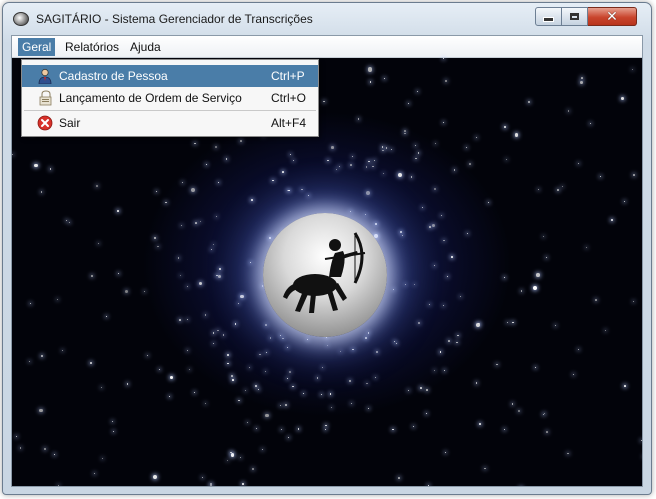 The height and width of the screenshot is (499, 656). What do you see at coordinates (289, 123) in the screenshot?
I see `menu-item-shortcut: Alt+F4` at bounding box center [289, 123].